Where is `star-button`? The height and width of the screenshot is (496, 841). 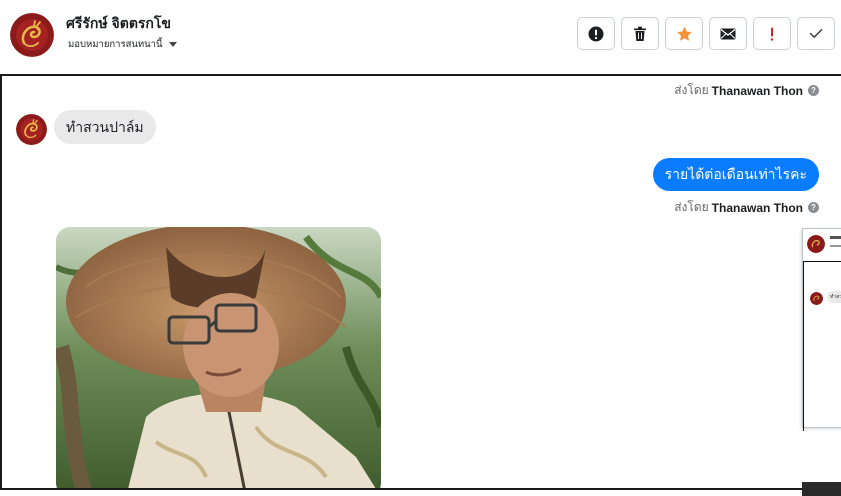 star-button is located at coordinates (684, 33).